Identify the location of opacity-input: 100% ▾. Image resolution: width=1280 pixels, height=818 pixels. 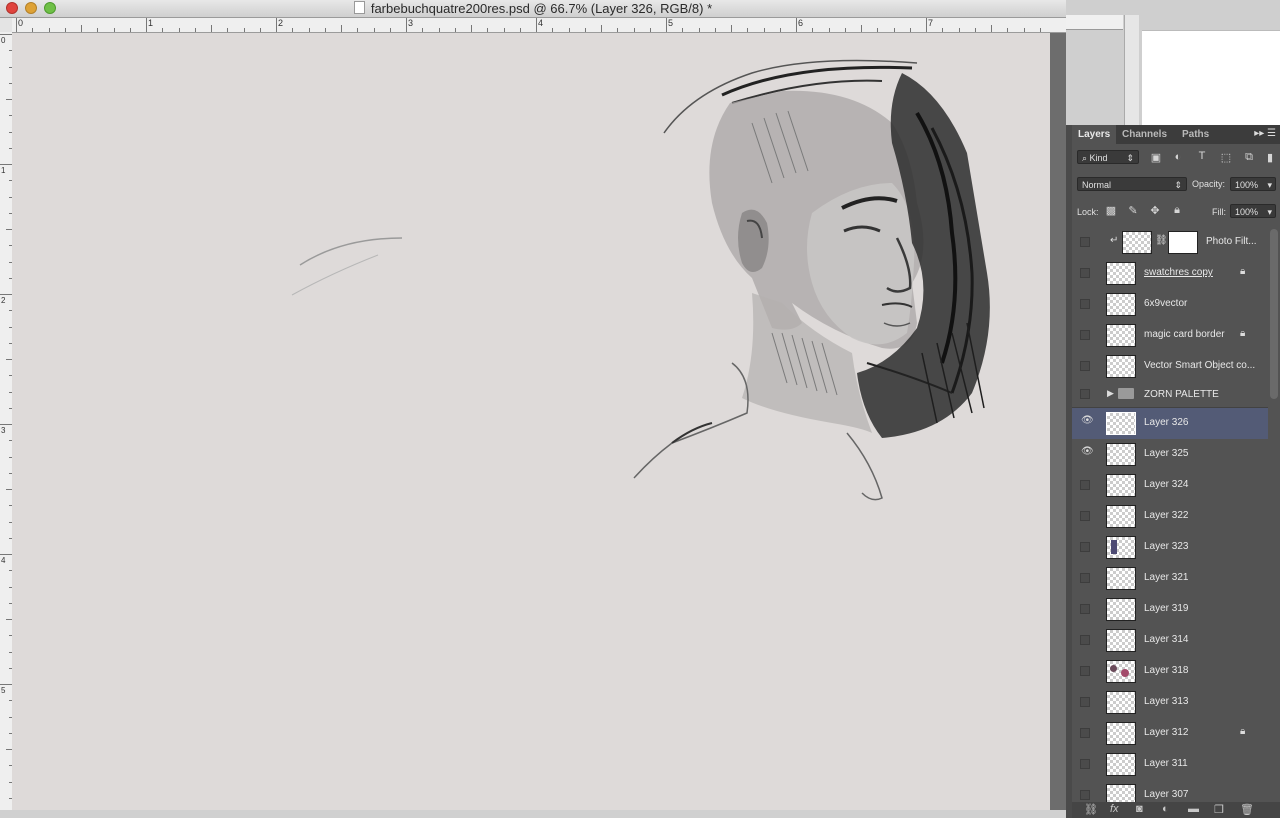
(1253, 184).